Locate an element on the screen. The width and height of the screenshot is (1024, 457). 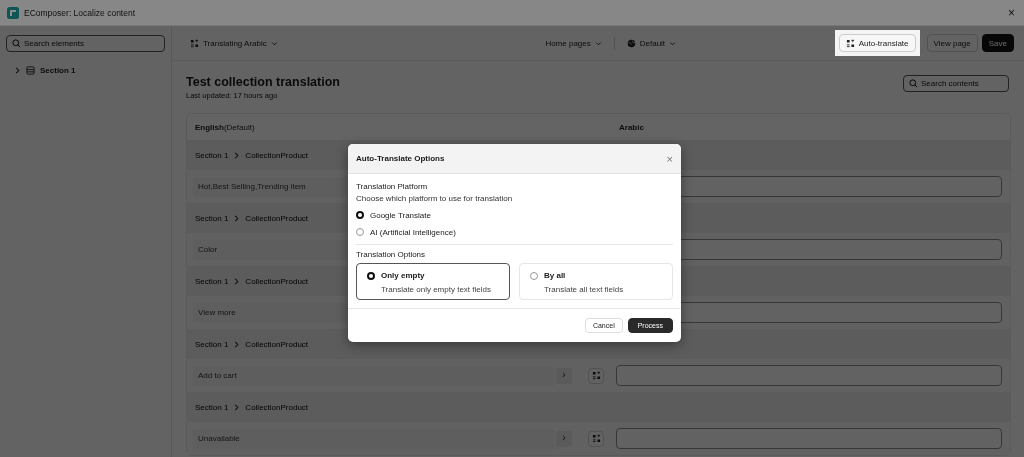
column-header: Arabic is located at coordinates (631, 127).